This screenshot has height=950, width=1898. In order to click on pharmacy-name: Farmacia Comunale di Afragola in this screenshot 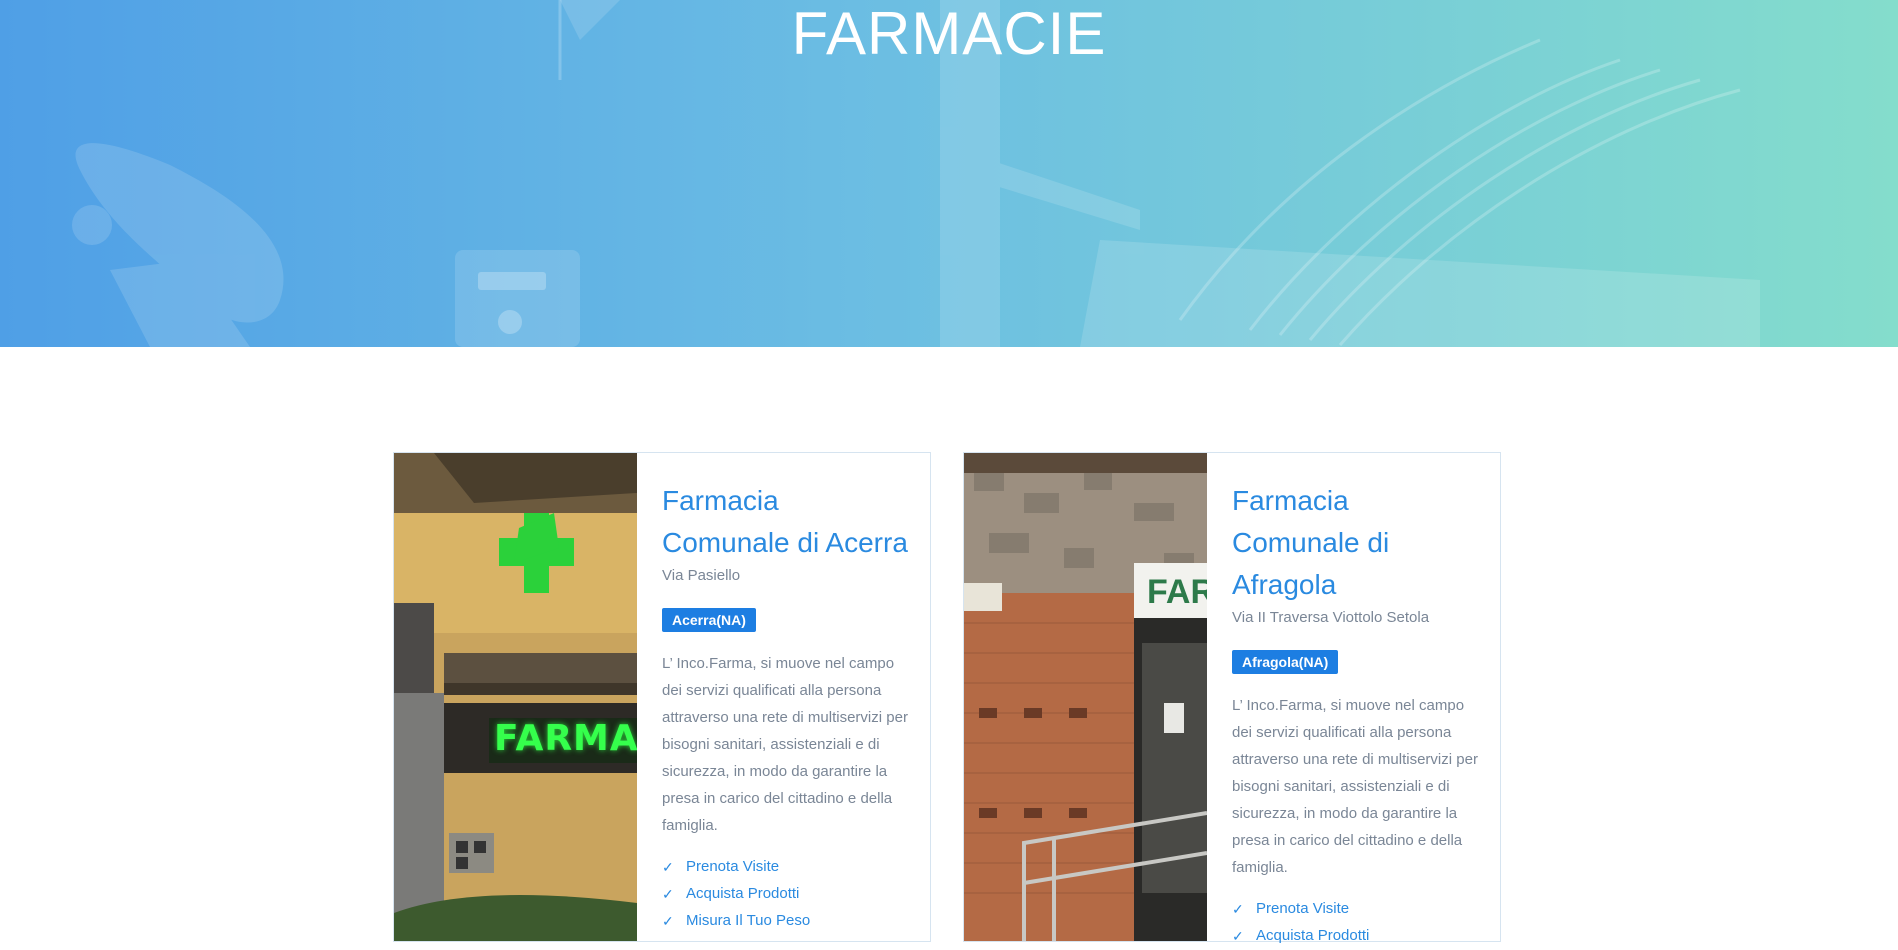, I will do `click(1357, 543)`.